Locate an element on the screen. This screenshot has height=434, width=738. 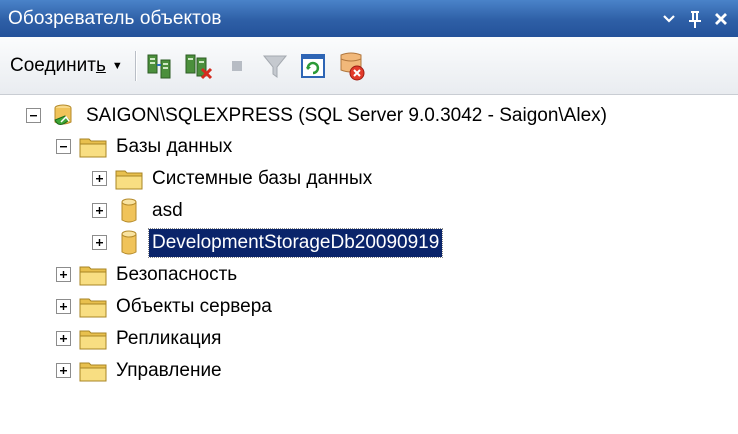
connect-explorer-icon is located at coordinates (159, 66).